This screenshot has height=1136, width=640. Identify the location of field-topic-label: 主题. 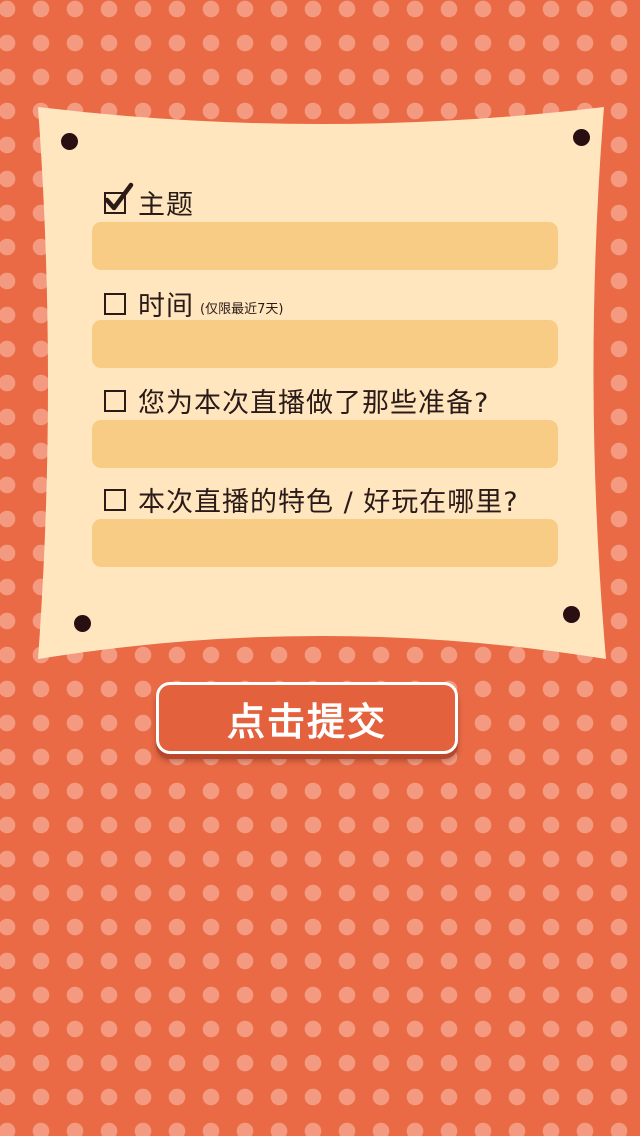
(149, 202).